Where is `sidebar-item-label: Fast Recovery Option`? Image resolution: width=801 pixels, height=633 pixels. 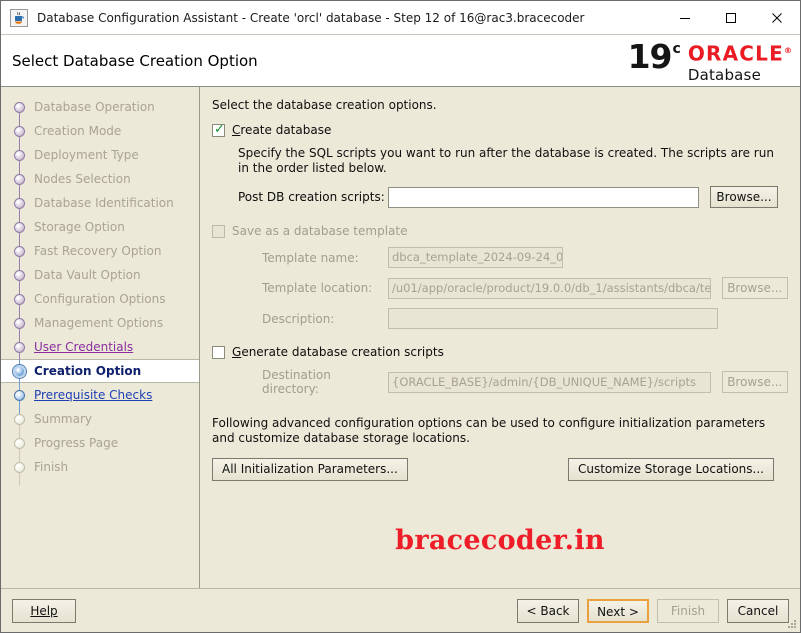
sidebar-item-label: Fast Recovery Option is located at coordinates (98, 251).